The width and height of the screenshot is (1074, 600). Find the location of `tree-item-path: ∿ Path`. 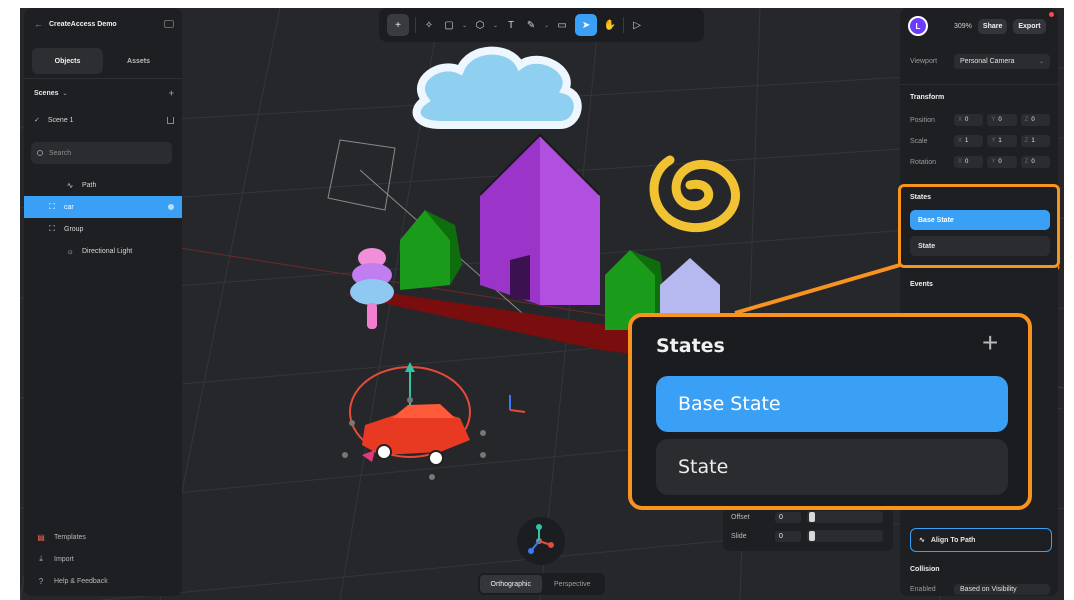

tree-item-path: ∿ Path is located at coordinates (103, 185).